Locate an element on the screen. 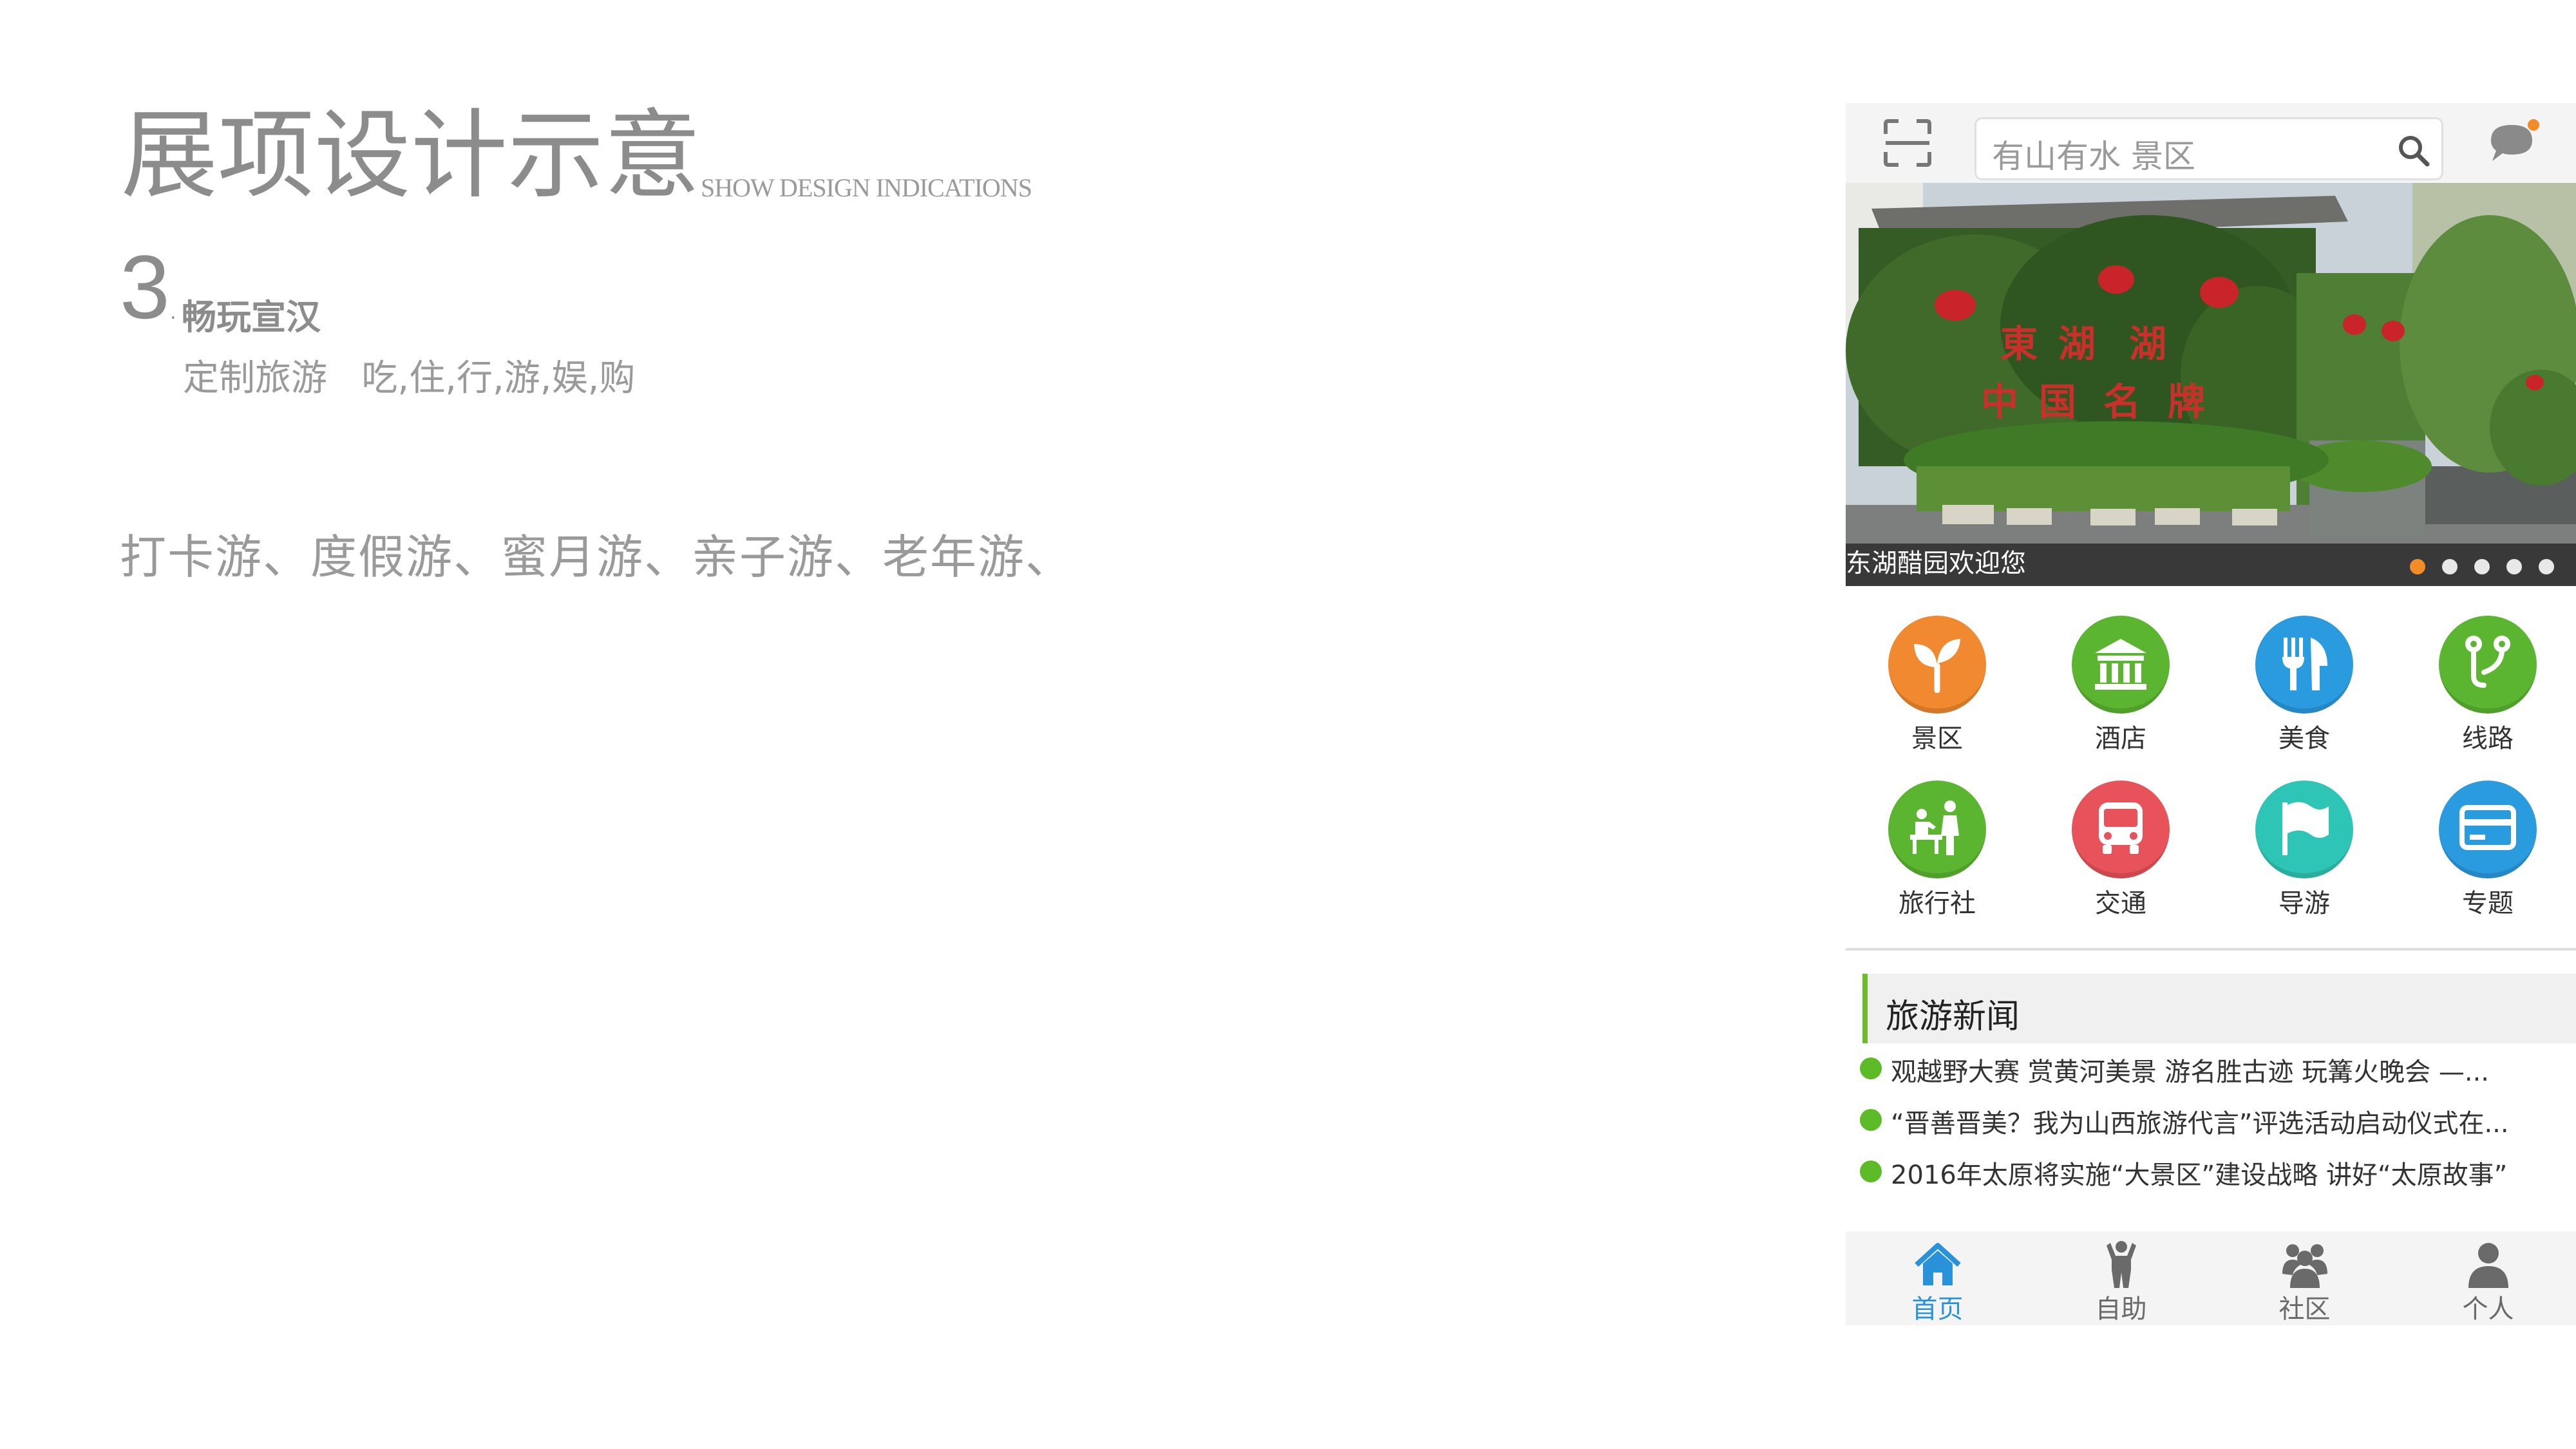 Image resolution: width=2576 pixels, height=1449 pixels. nav-item-person: 个人 is located at coordinates (2486, 1278).